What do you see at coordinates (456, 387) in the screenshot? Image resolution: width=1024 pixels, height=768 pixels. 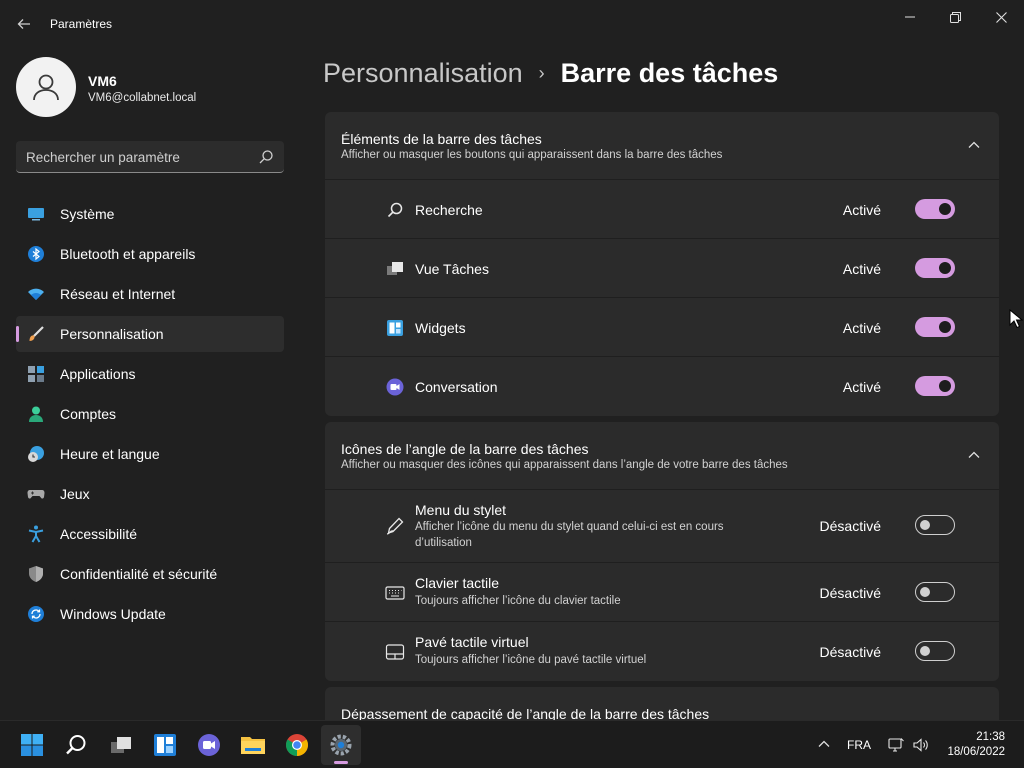 I see `setting-label: Conversation` at bounding box center [456, 387].